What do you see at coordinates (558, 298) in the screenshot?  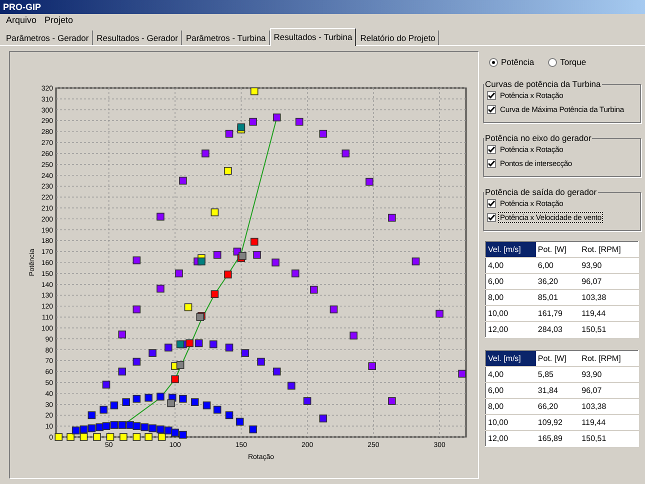 I see `table-cell: 85,01` at bounding box center [558, 298].